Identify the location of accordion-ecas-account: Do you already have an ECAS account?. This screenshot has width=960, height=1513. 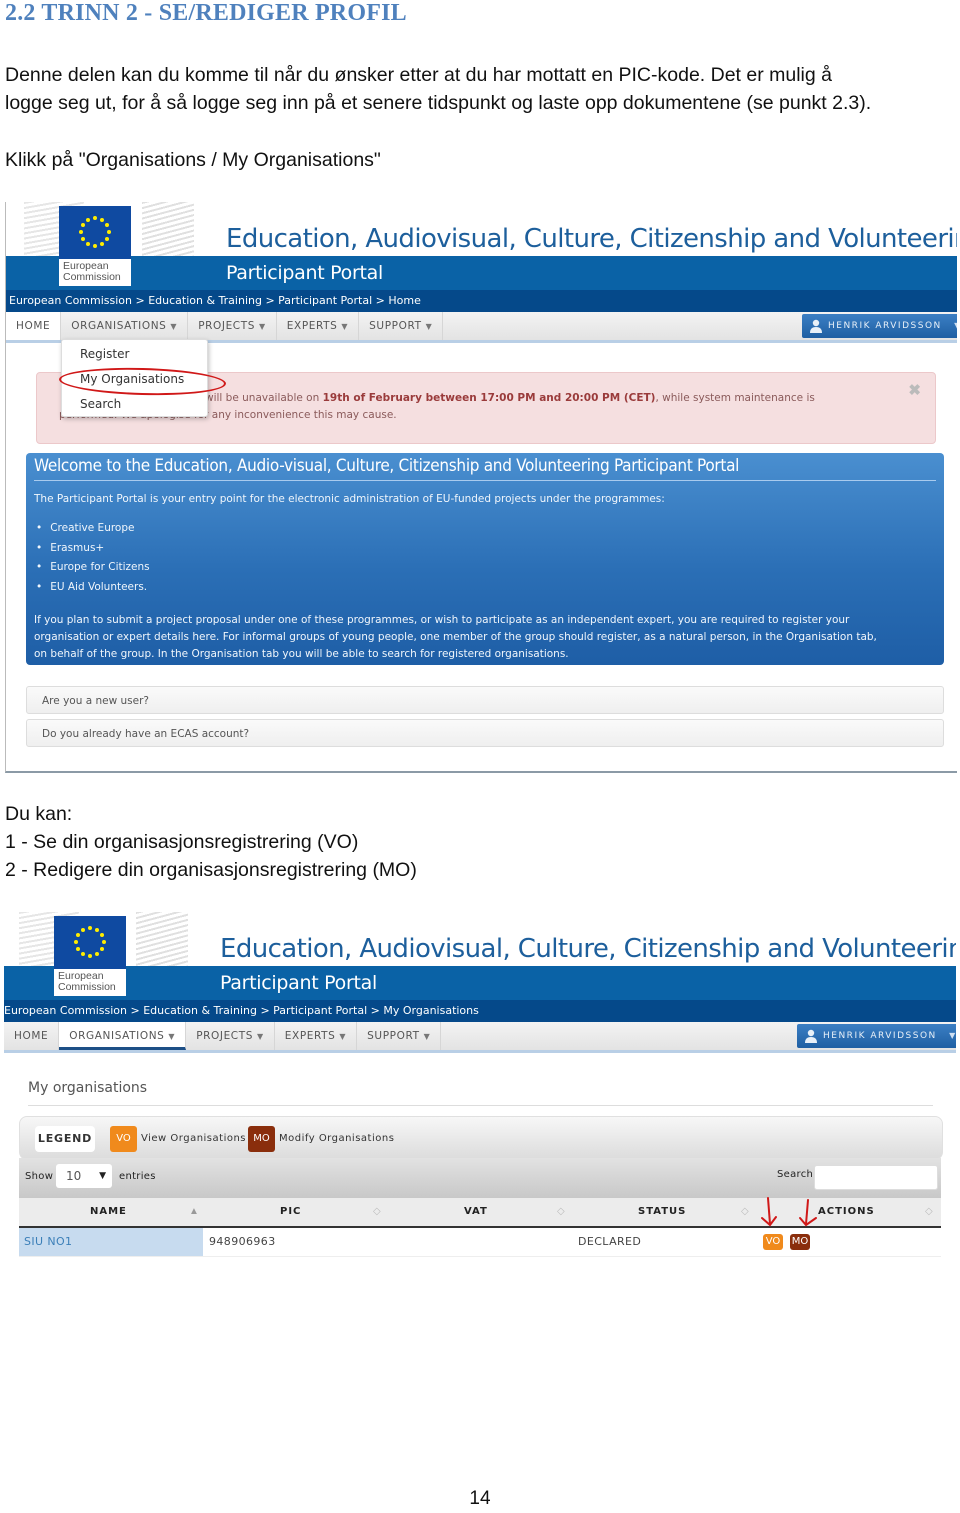
(485, 733).